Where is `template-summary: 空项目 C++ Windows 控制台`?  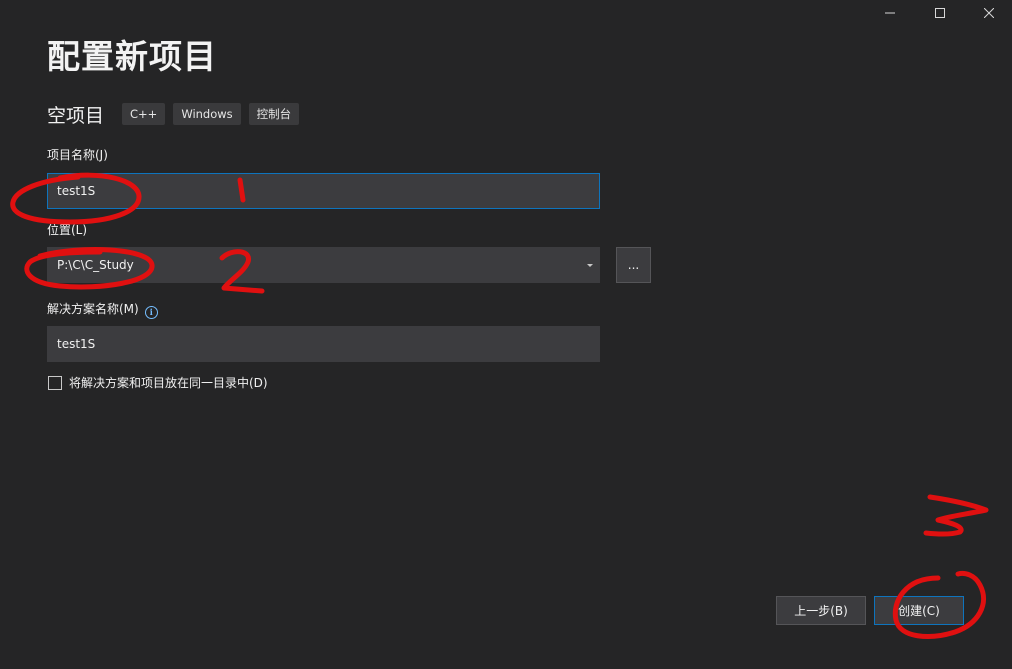 template-summary: 空项目 C++ Windows 控制台 is located at coordinates (177, 114).